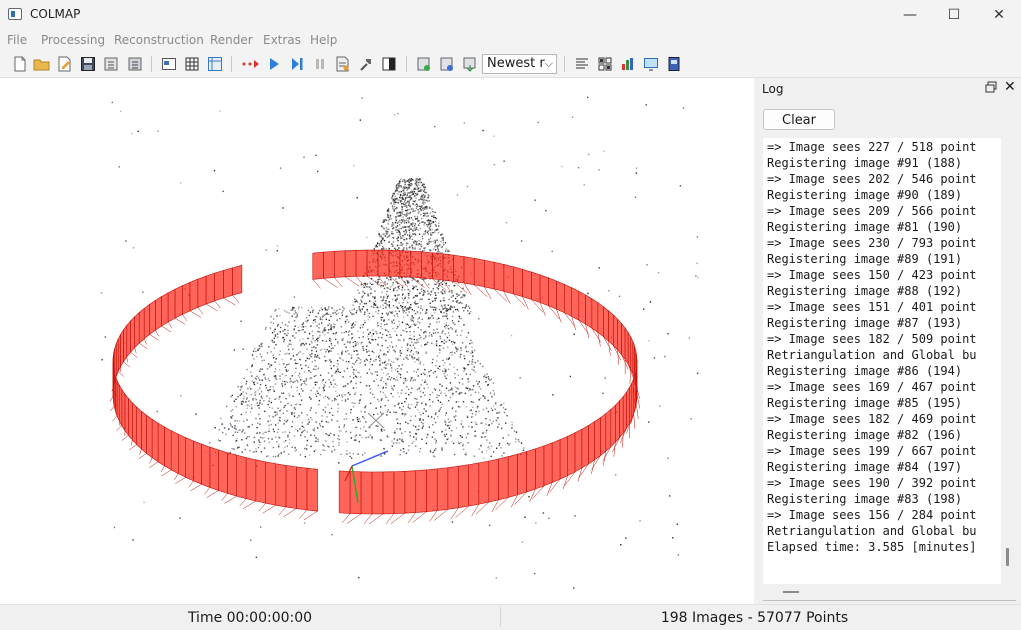  What do you see at coordinates (872, 483) in the screenshot?
I see `log-line: => Image sees 190 / 392 point` at bounding box center [872, 483].